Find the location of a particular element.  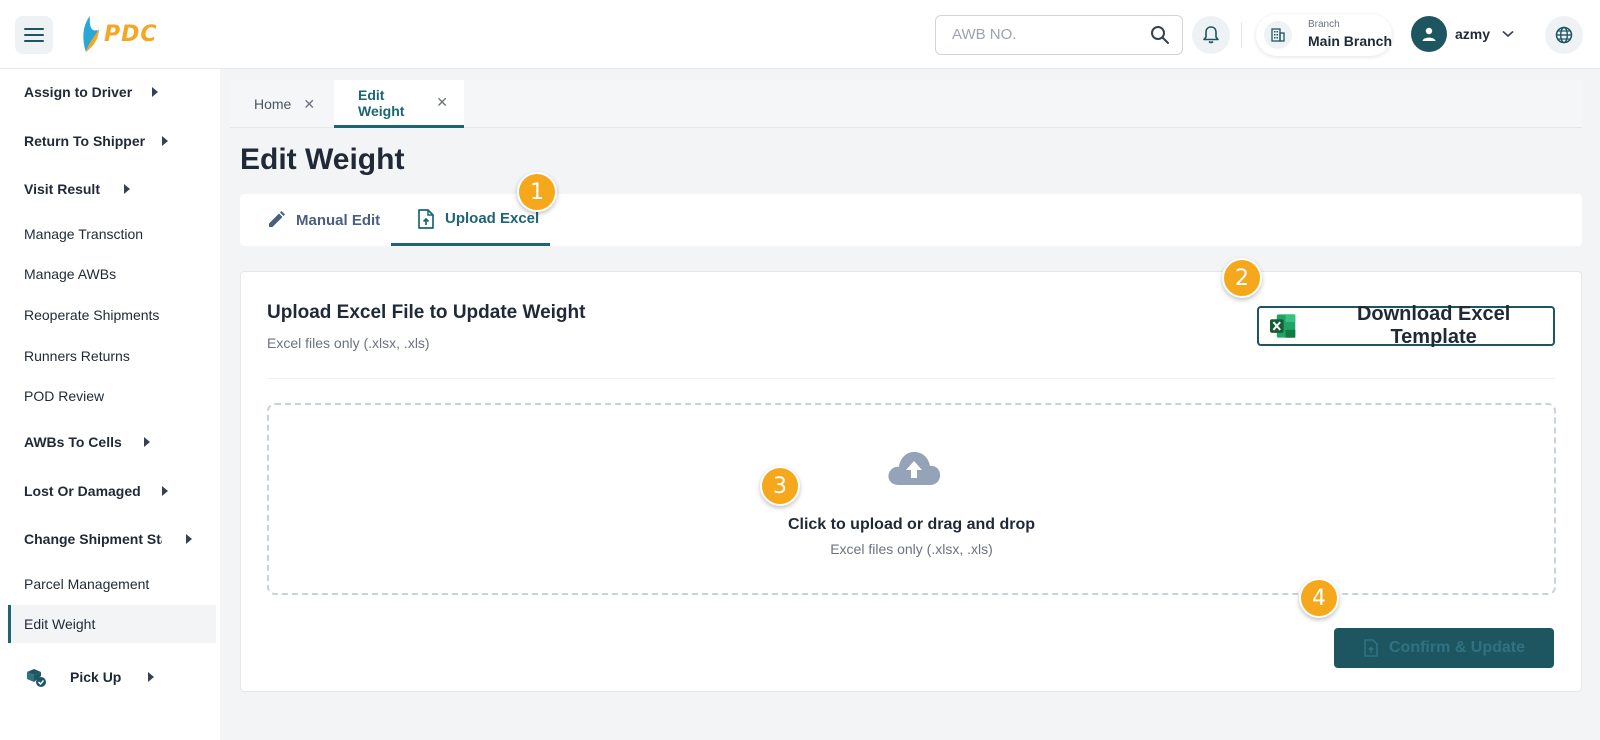

hamburger-icon is located at coordinates (34, 35).